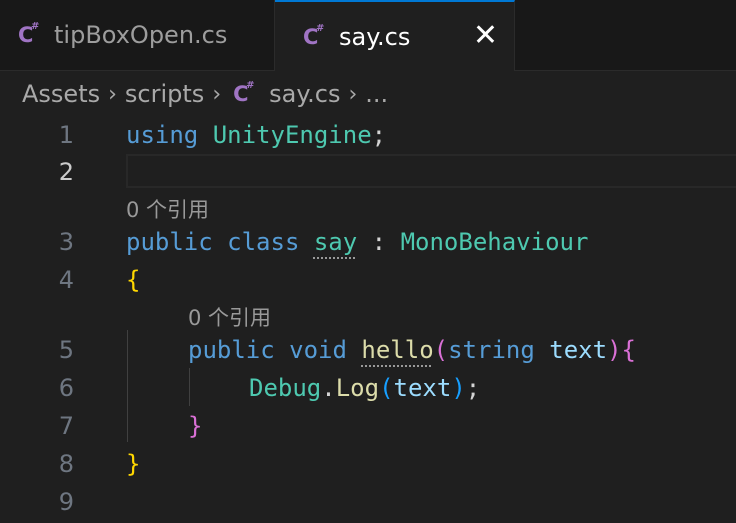 The image size is (736, 523). I want to click on line-number: 5, so click(66, 350).